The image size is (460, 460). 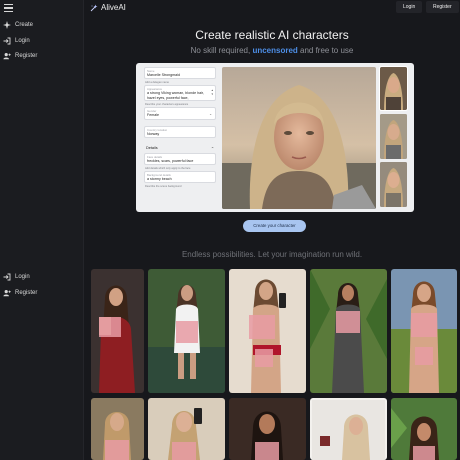 What do you see at coordinates (159, 179) in the screenshot?
I see `field-value: a stormy beach` at bounding box center [159, 179].